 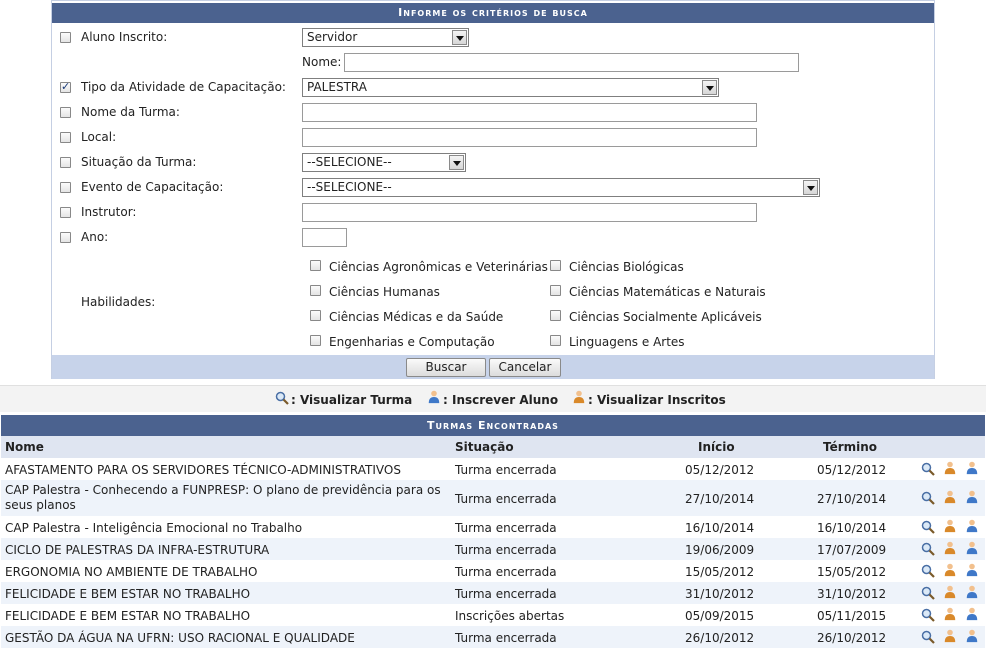 I want to click on ano-label: Ano:, so click(x=95, y=237).